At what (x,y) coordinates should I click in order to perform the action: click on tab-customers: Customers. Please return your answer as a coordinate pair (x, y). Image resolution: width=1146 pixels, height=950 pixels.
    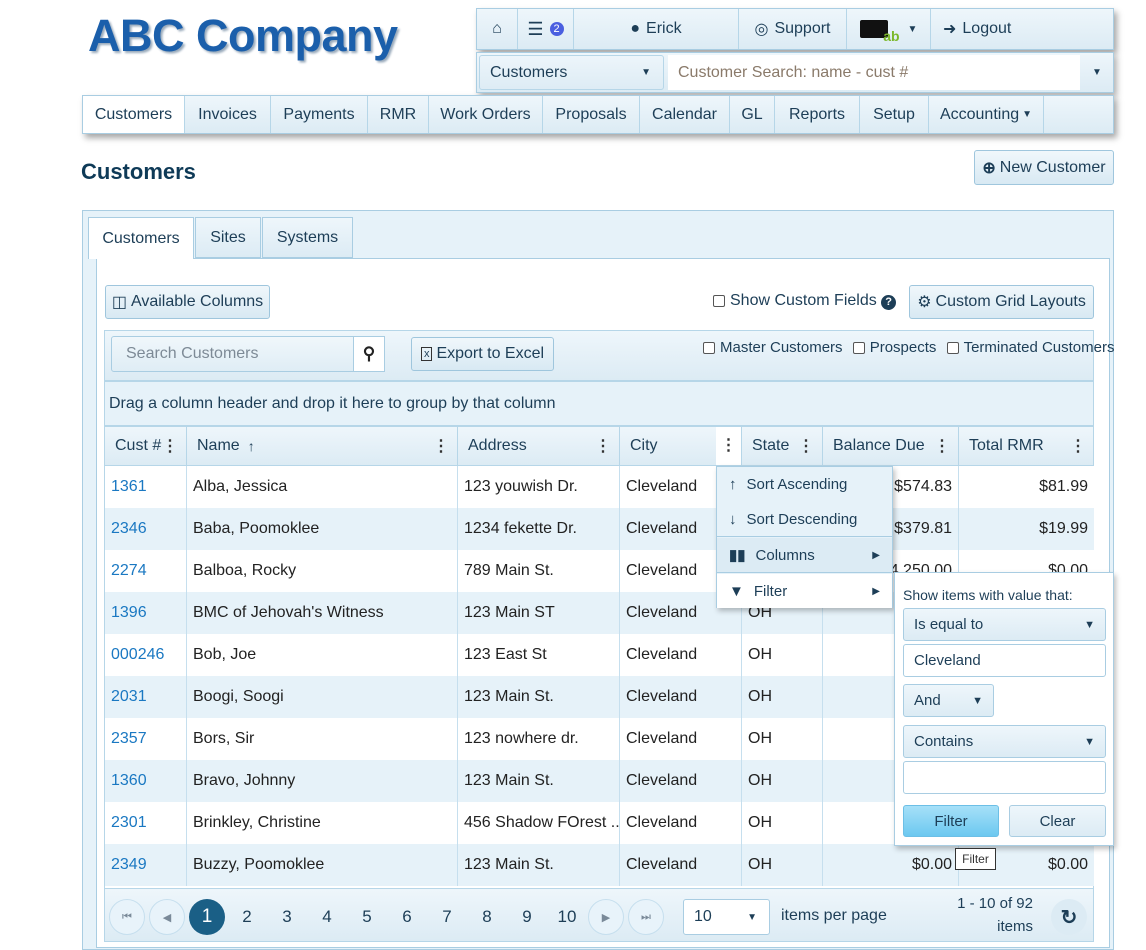
    Looking at the image, I should click on (141, 238).